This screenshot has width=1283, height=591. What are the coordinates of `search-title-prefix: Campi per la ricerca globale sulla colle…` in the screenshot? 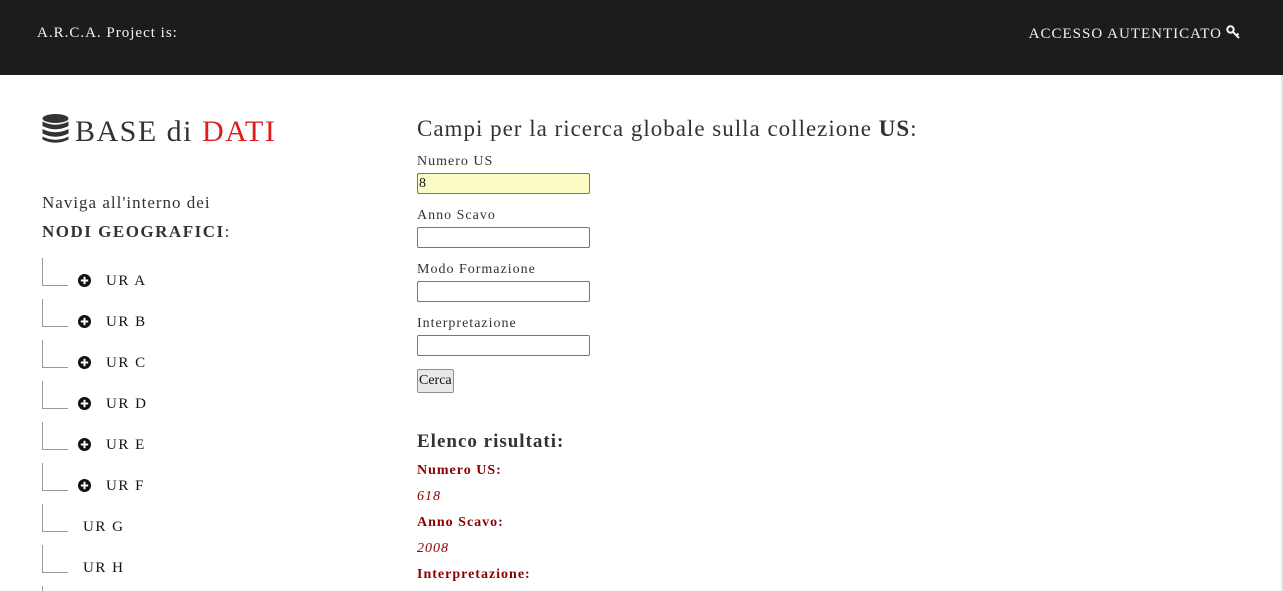 It's located at (648, 128).